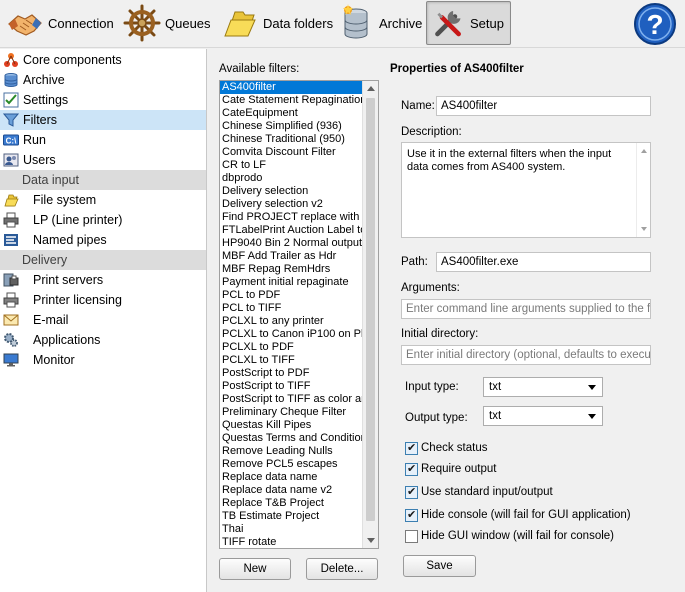 The image size is (685, 592). I want to click on output-type-select: txt, so click(543, 416).